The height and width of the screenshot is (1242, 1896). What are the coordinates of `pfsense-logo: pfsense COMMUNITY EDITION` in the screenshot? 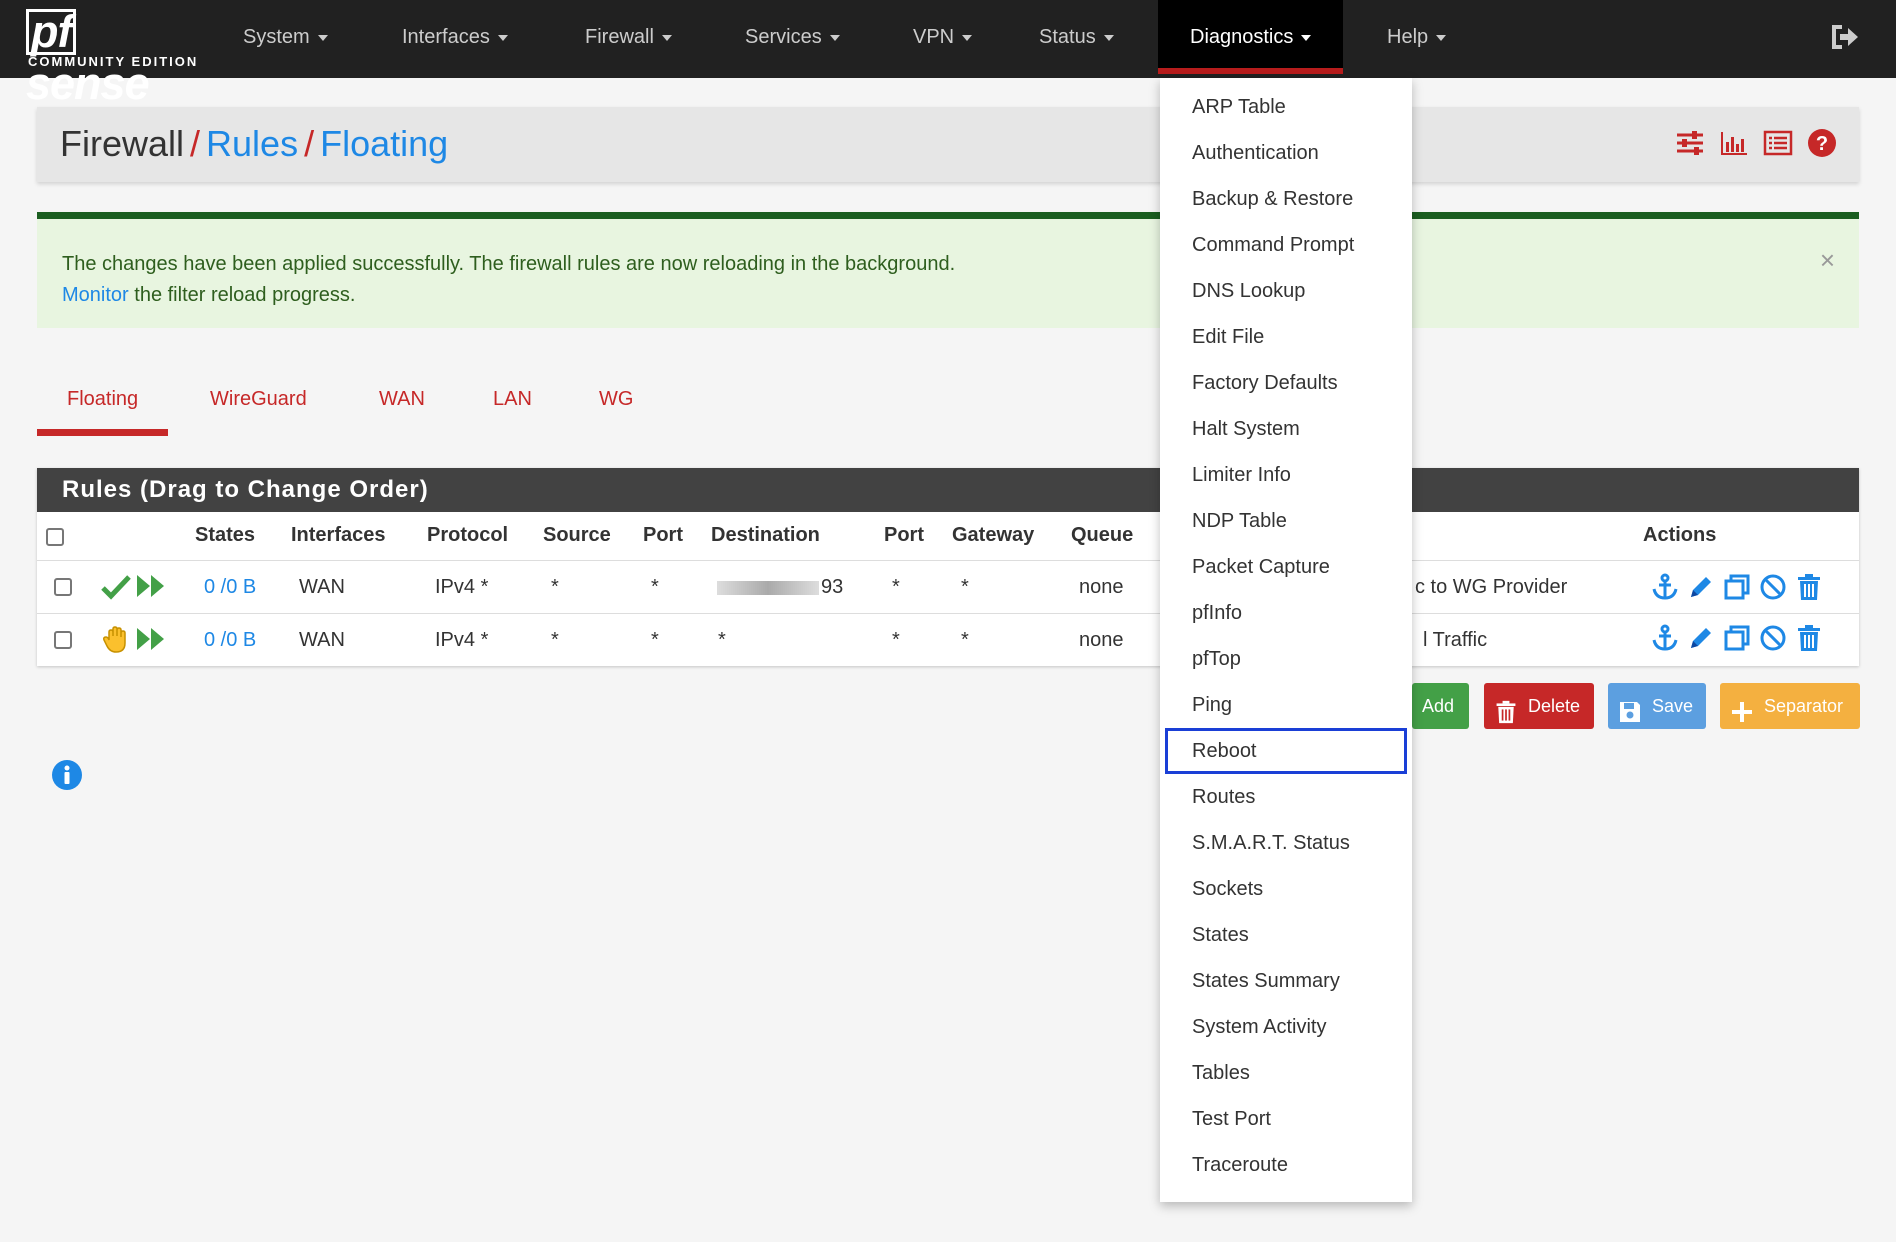 It's located at (113, 57).